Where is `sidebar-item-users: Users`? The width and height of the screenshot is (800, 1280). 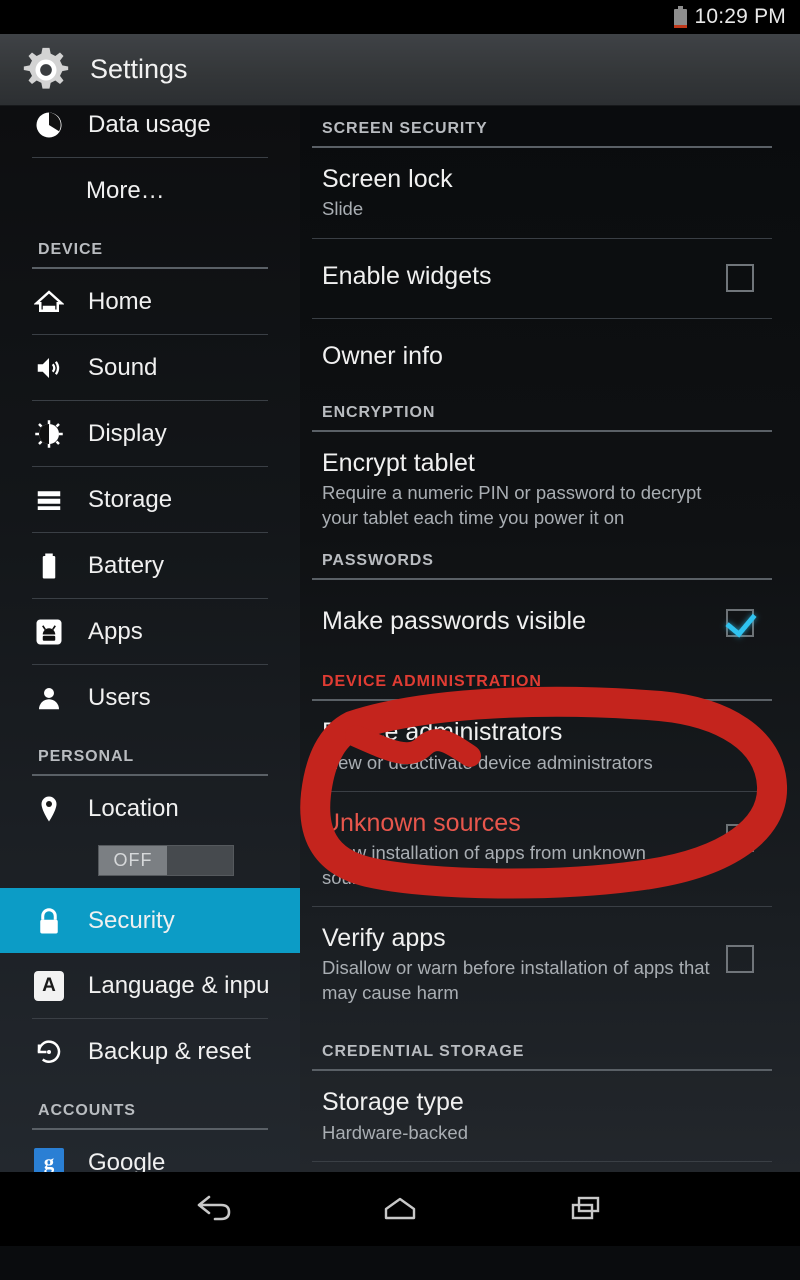
sidebar-item-users: Users is located at coordinates (150, 697).